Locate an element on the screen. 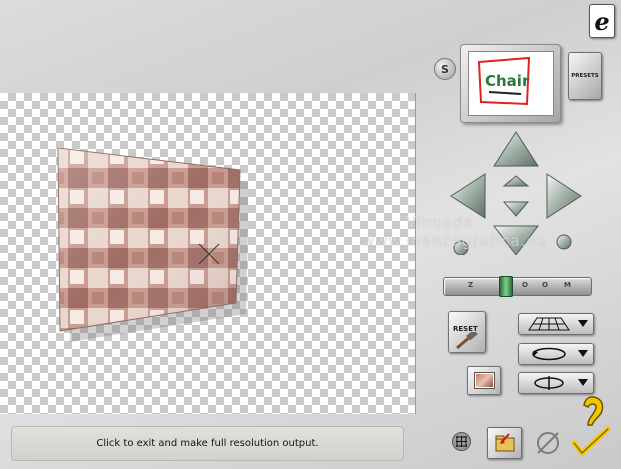 This screenshot has width=621, height=469. zoom-letter-1: Z is located at coordinates (471, 285).